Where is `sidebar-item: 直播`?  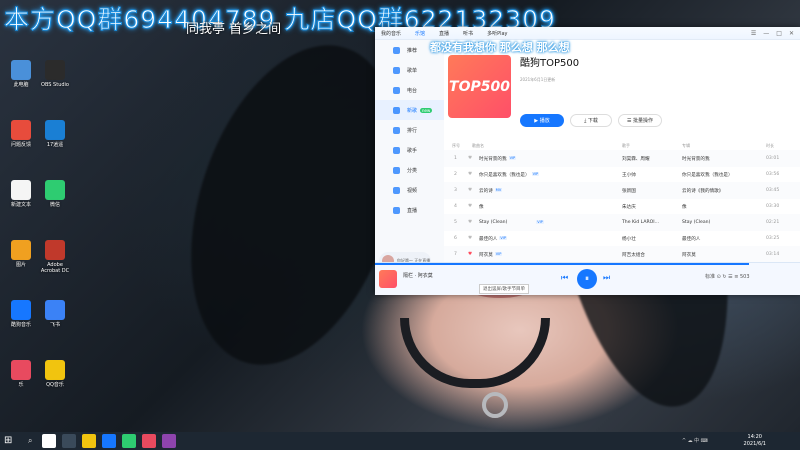 sidebar-item: 直播 is located at coordinates (409, 210).